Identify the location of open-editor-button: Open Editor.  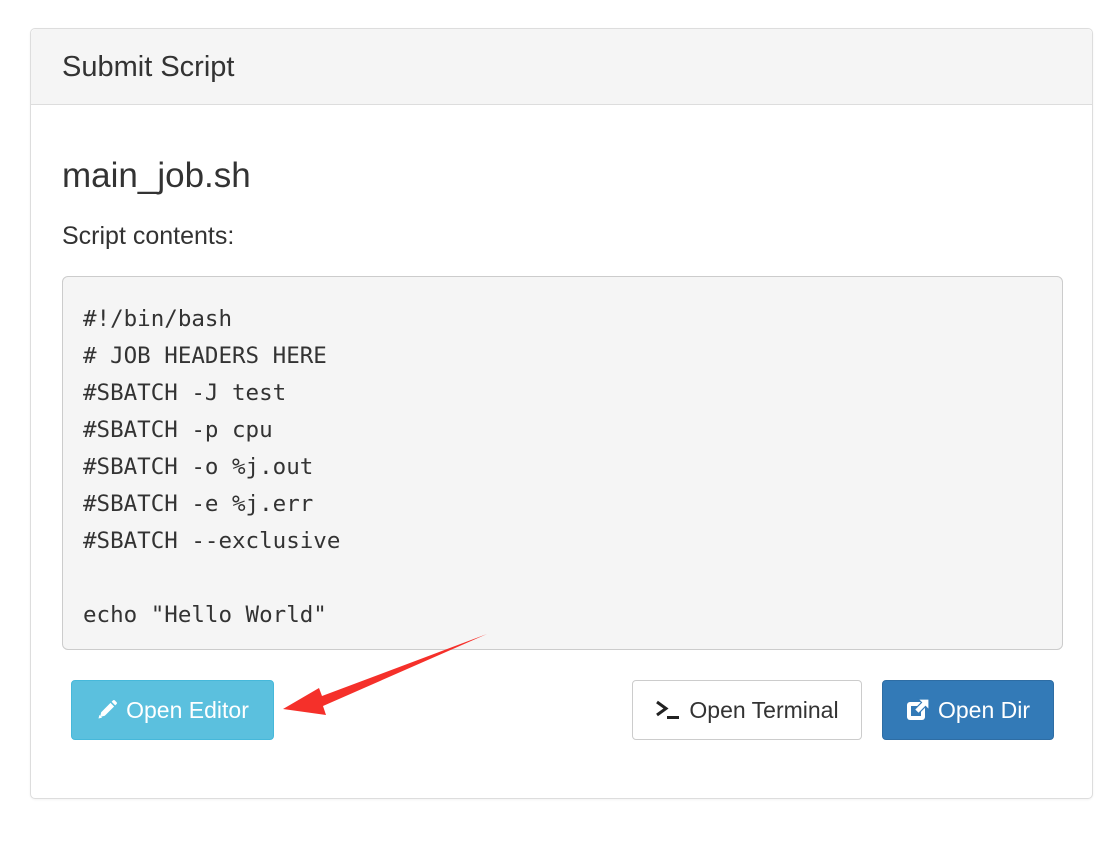
(172, 710).